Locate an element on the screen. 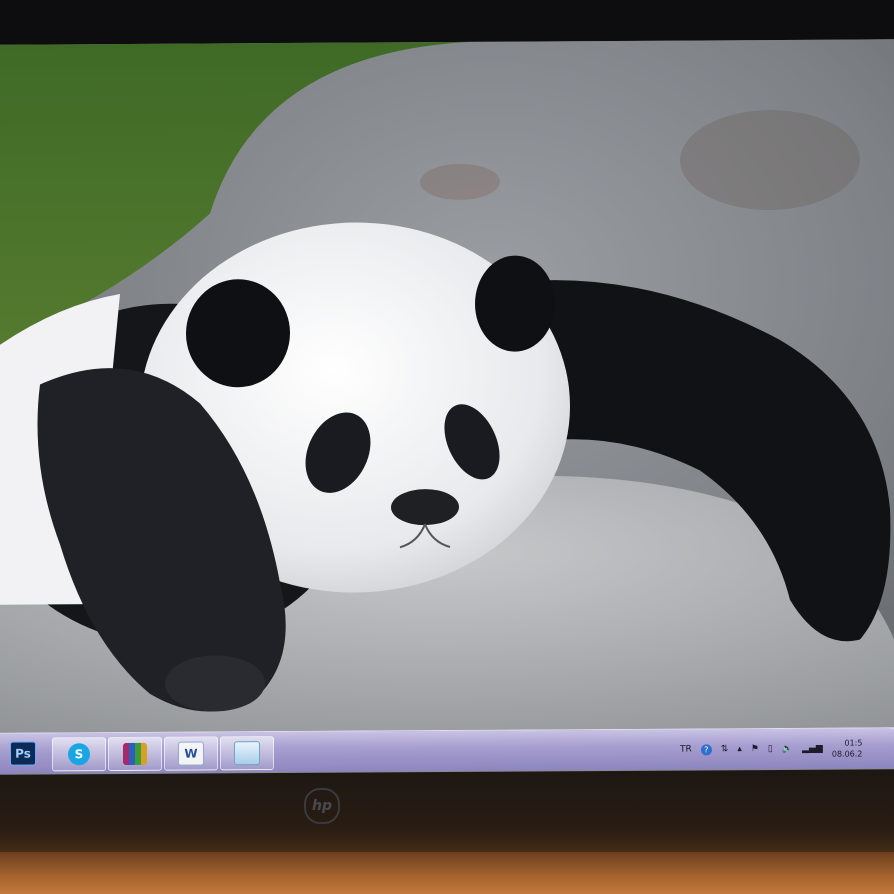 This screenshot has height=894, width=894. photoshop-icon: Ps is located at coordinates (23, 753).